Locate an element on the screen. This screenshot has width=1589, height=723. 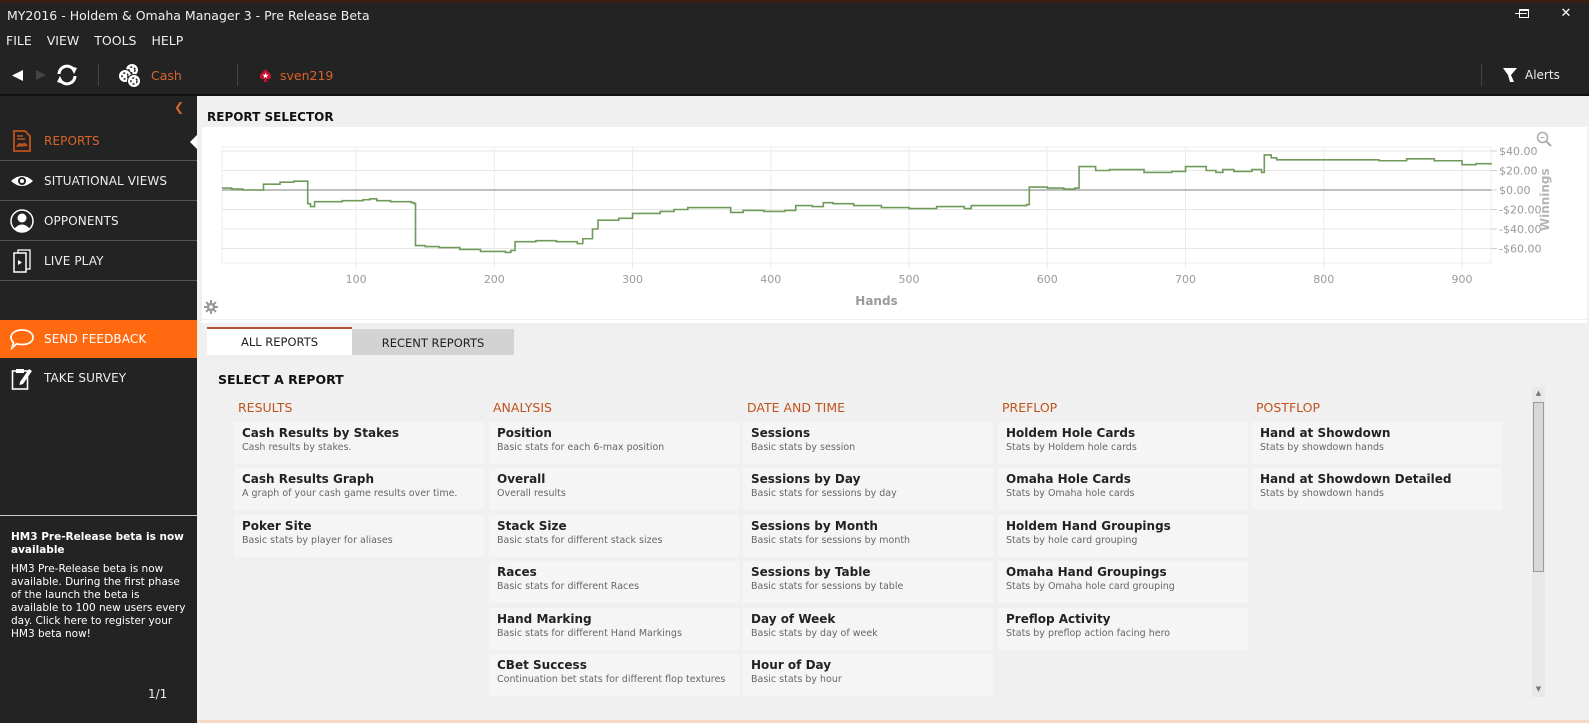
report-title: Holdem Hand Groupings is located at coordinates (1088, 525).